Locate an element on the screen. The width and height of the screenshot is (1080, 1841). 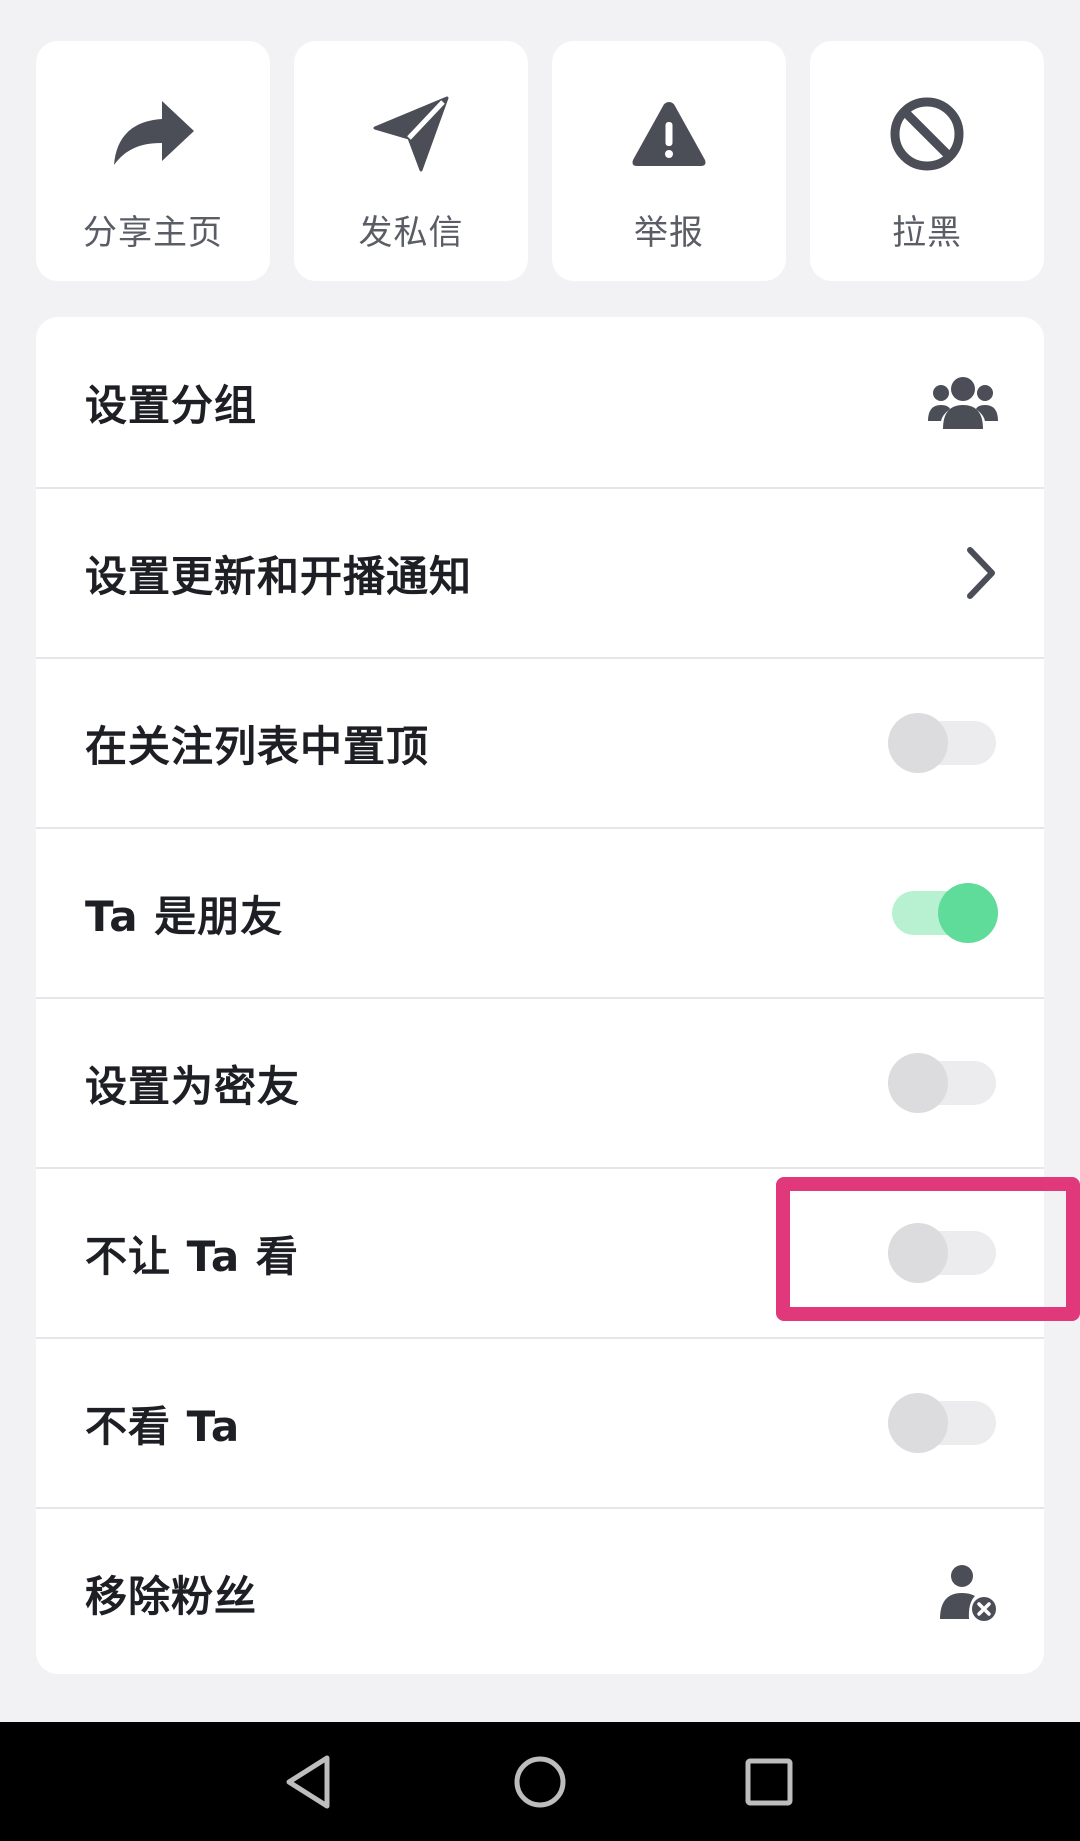
chevron-right-icon is located at coordinates (981, 573).